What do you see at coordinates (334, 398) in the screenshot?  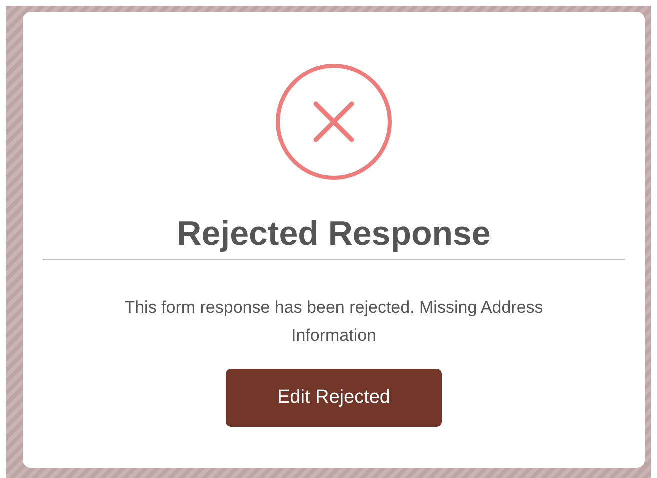 I see `edit-rejected-button: Edit Rejected` at bounding box center [334, 398].